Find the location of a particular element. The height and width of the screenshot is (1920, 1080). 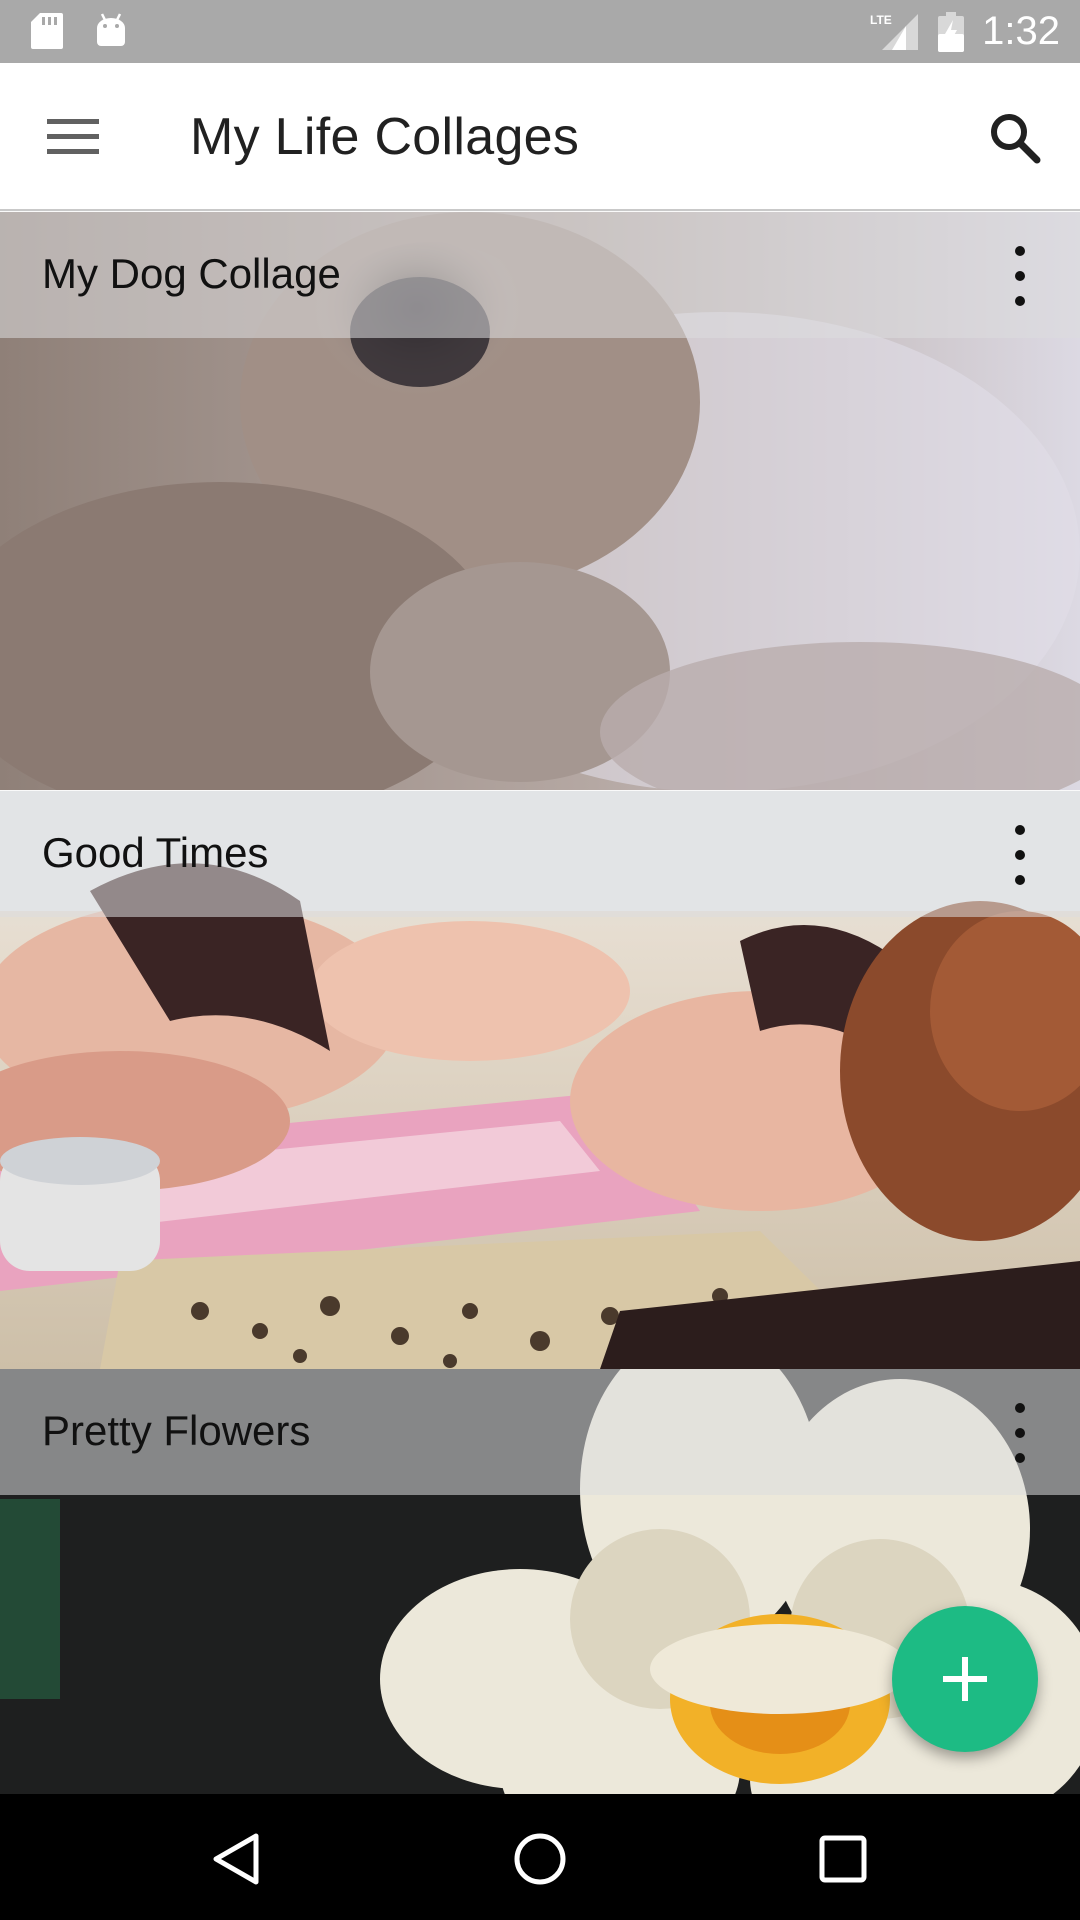

collage-title: Good Times is located at coordinates (155, 852).